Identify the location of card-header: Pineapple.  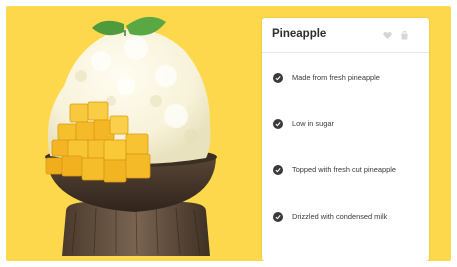
(345, 35).